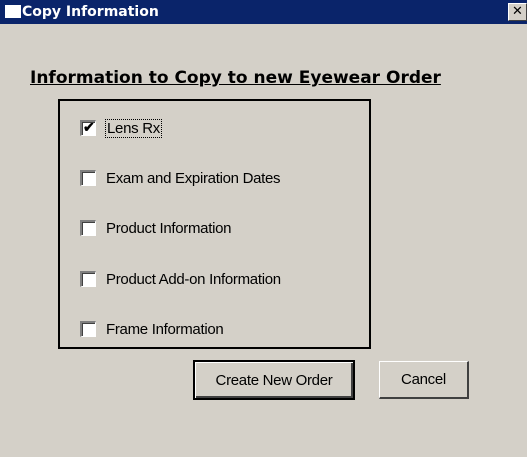 This screenshot has width=527, height=457. I want to click on checkmark-icon: ✔, so click(89, 127).